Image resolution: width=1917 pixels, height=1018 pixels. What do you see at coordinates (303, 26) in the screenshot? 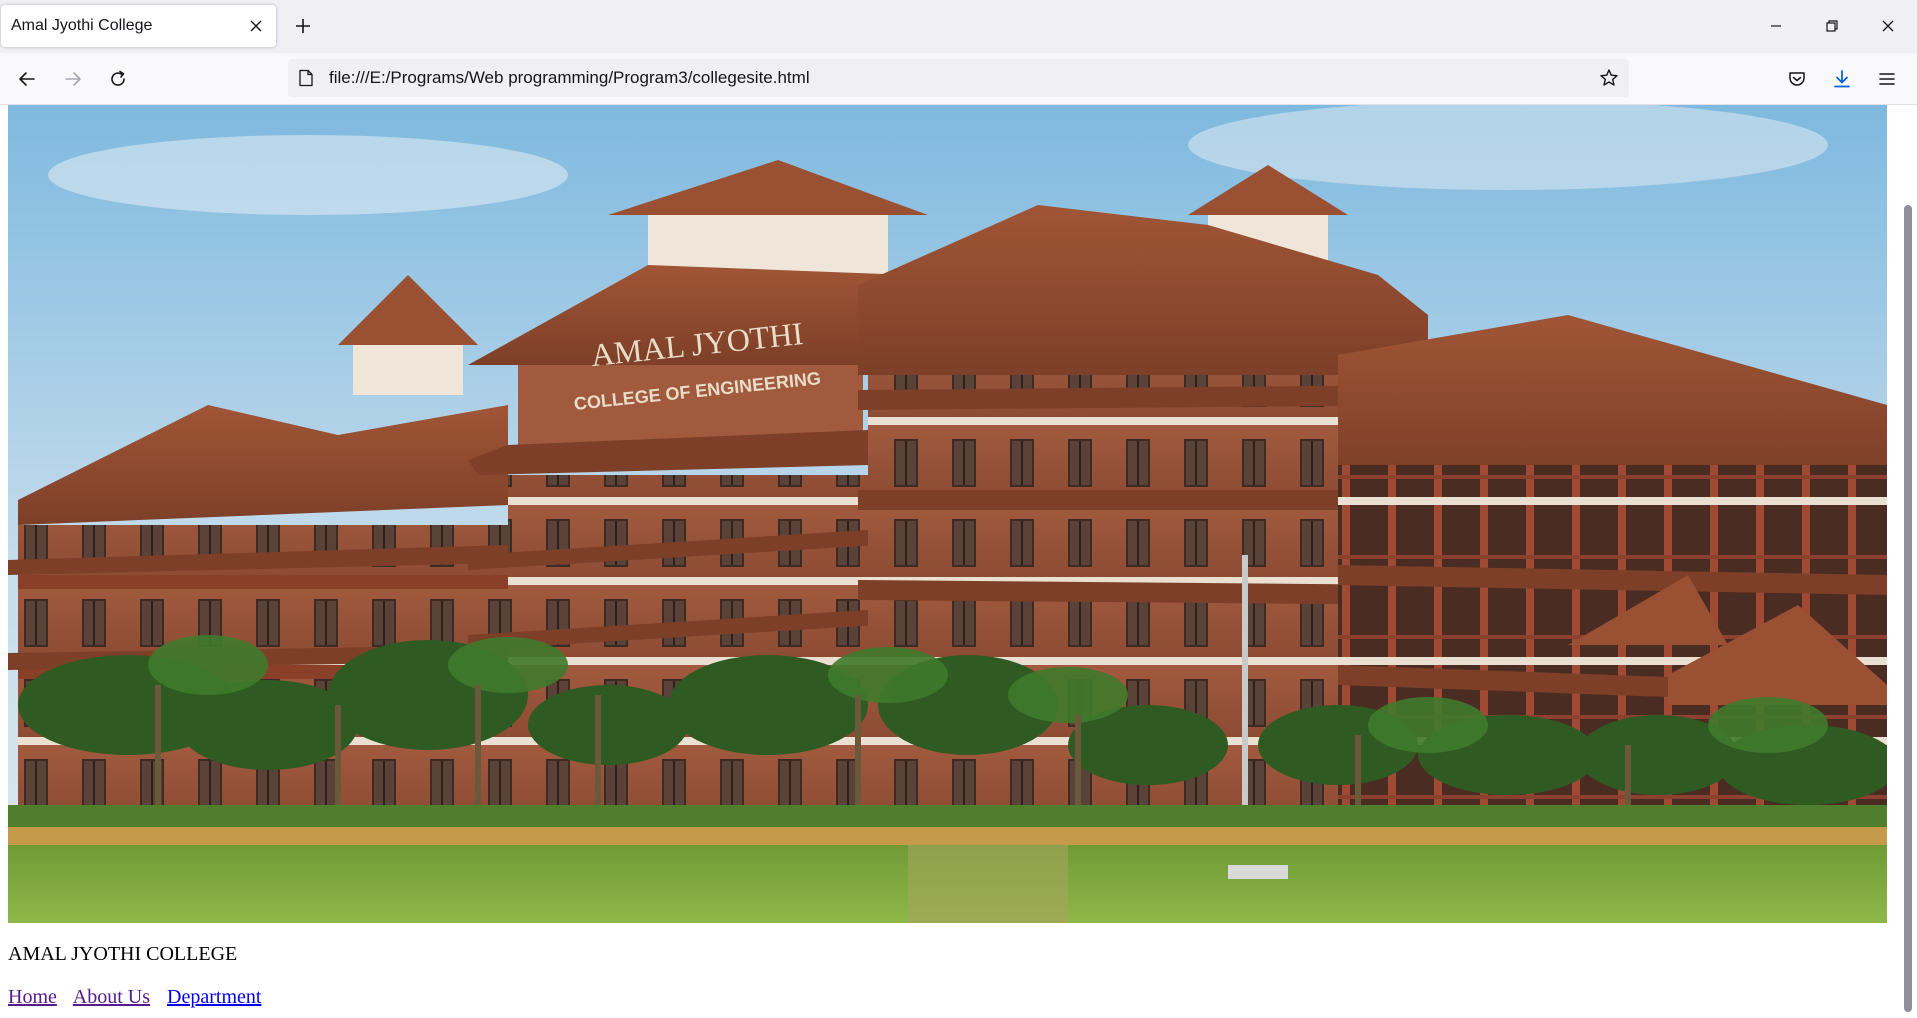
I see `plus-icon` at bounding box center [303, 26].